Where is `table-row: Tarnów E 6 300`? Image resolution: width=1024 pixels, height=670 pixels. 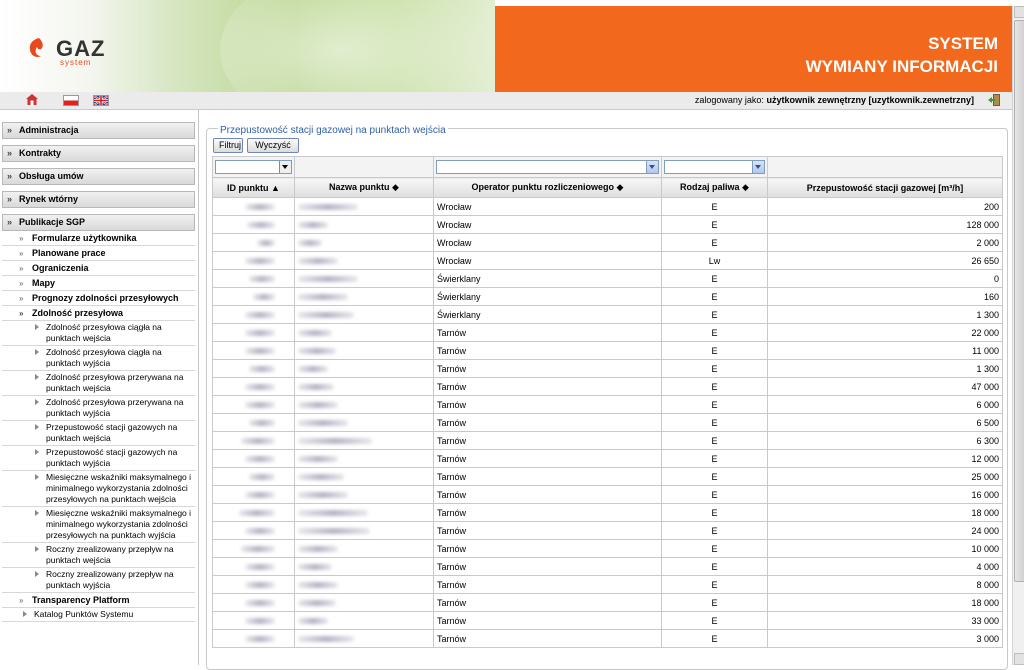 table-row: Tarnów E 6 300 is located at coordinates (607, 440).